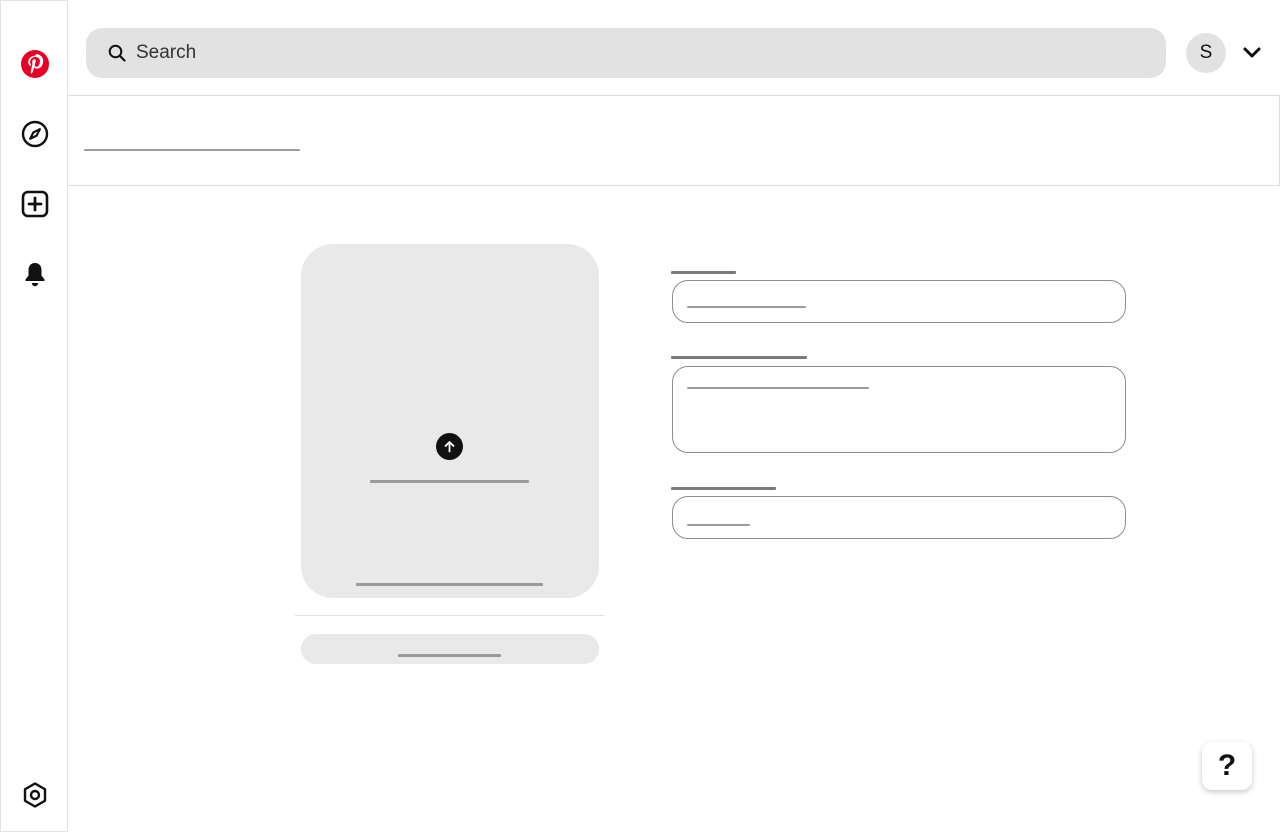  What do you see at coordinates (34, 416) in the screenshot?
I see `sidebar` at bounding box center [34, 416].